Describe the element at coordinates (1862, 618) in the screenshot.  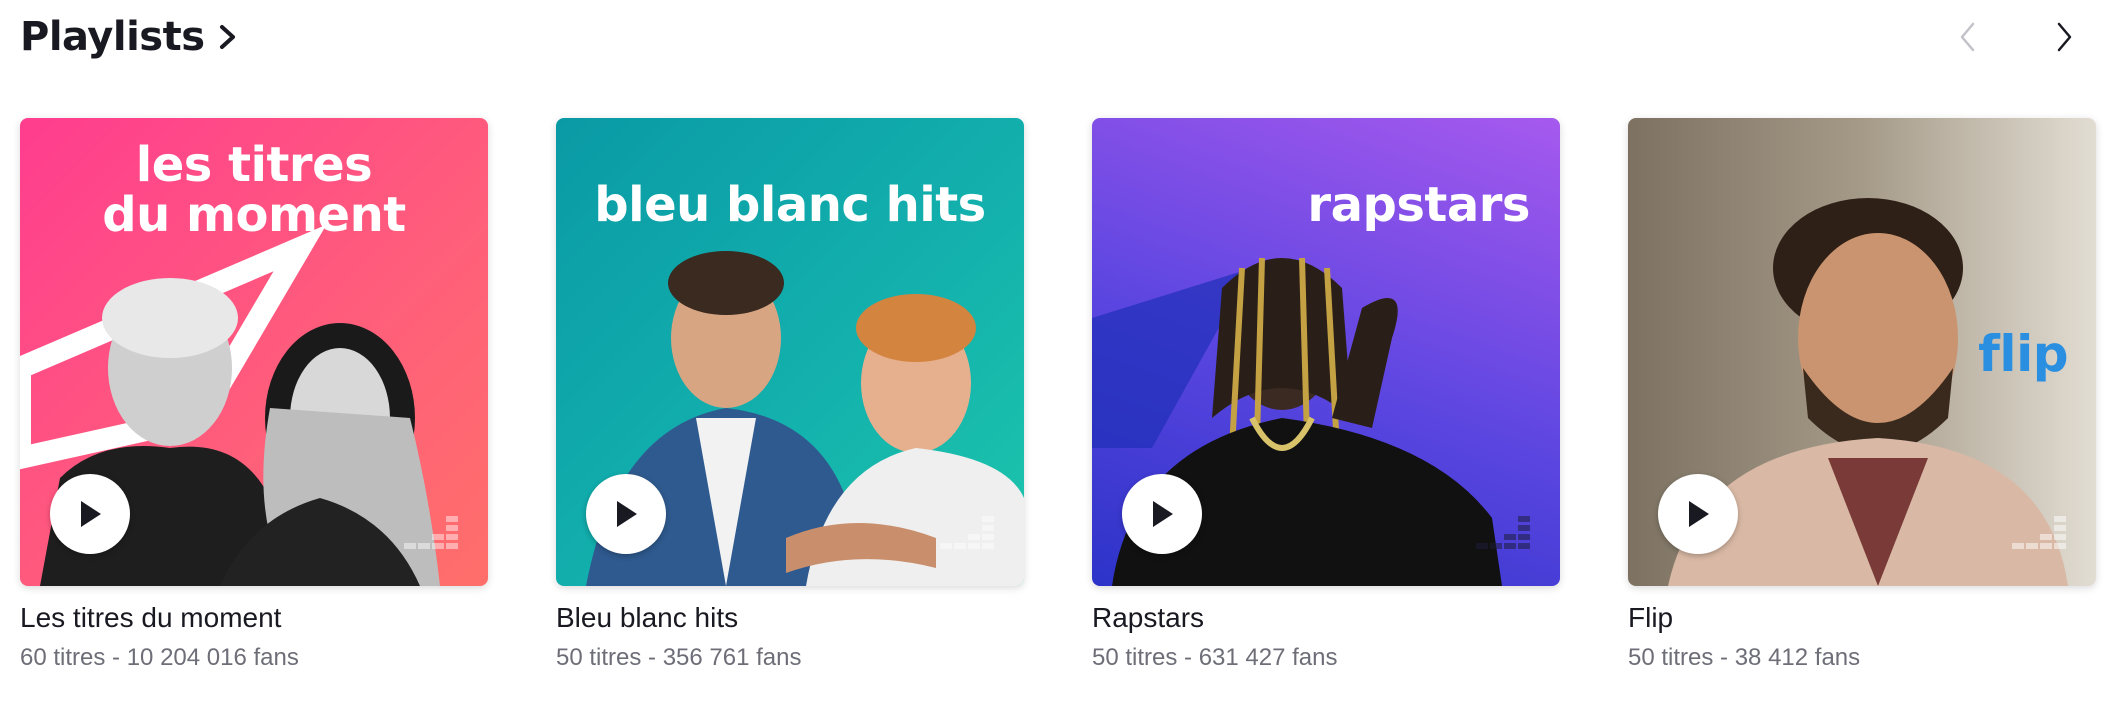
I see `playlist-title: Flip` at that location.